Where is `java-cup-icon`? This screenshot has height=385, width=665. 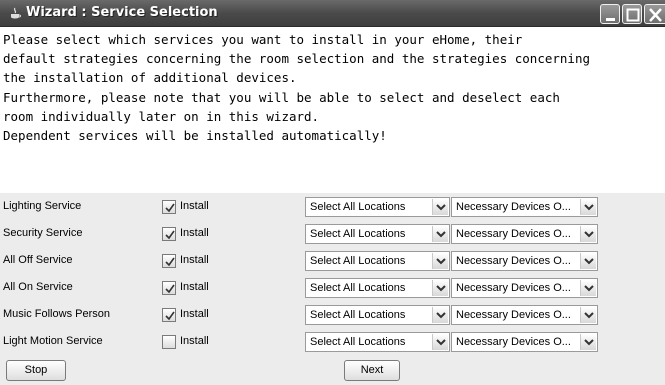
java-cup-icon is located at coordinates (15, 13).